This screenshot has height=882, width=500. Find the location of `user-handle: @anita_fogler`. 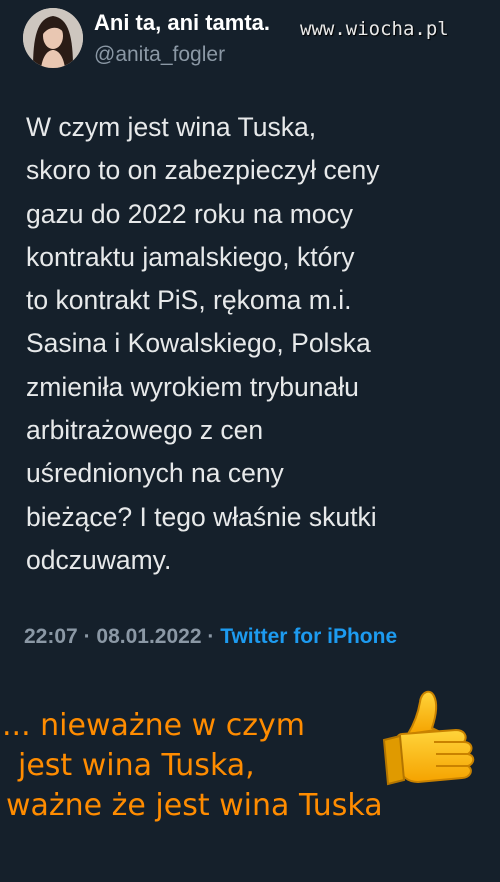

user-handle: @anita_fogler is located at coordinates (159, 55).